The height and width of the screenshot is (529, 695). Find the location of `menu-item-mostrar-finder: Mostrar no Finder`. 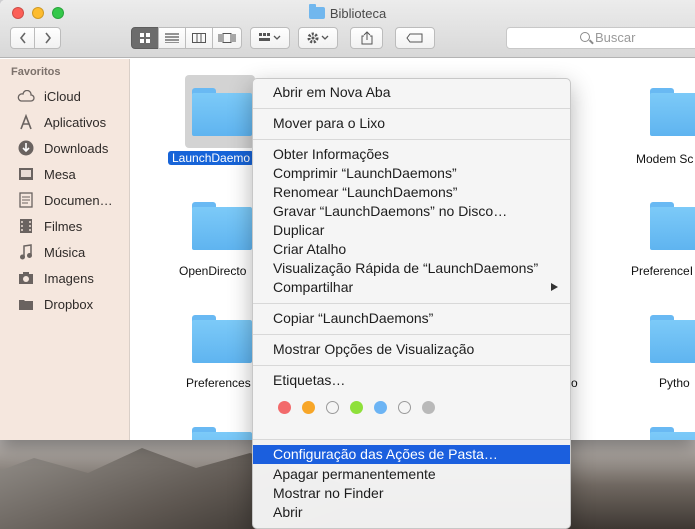

menu-item-mostrar-finder: Mostrar no Finder is located at coordinates (411, 493).